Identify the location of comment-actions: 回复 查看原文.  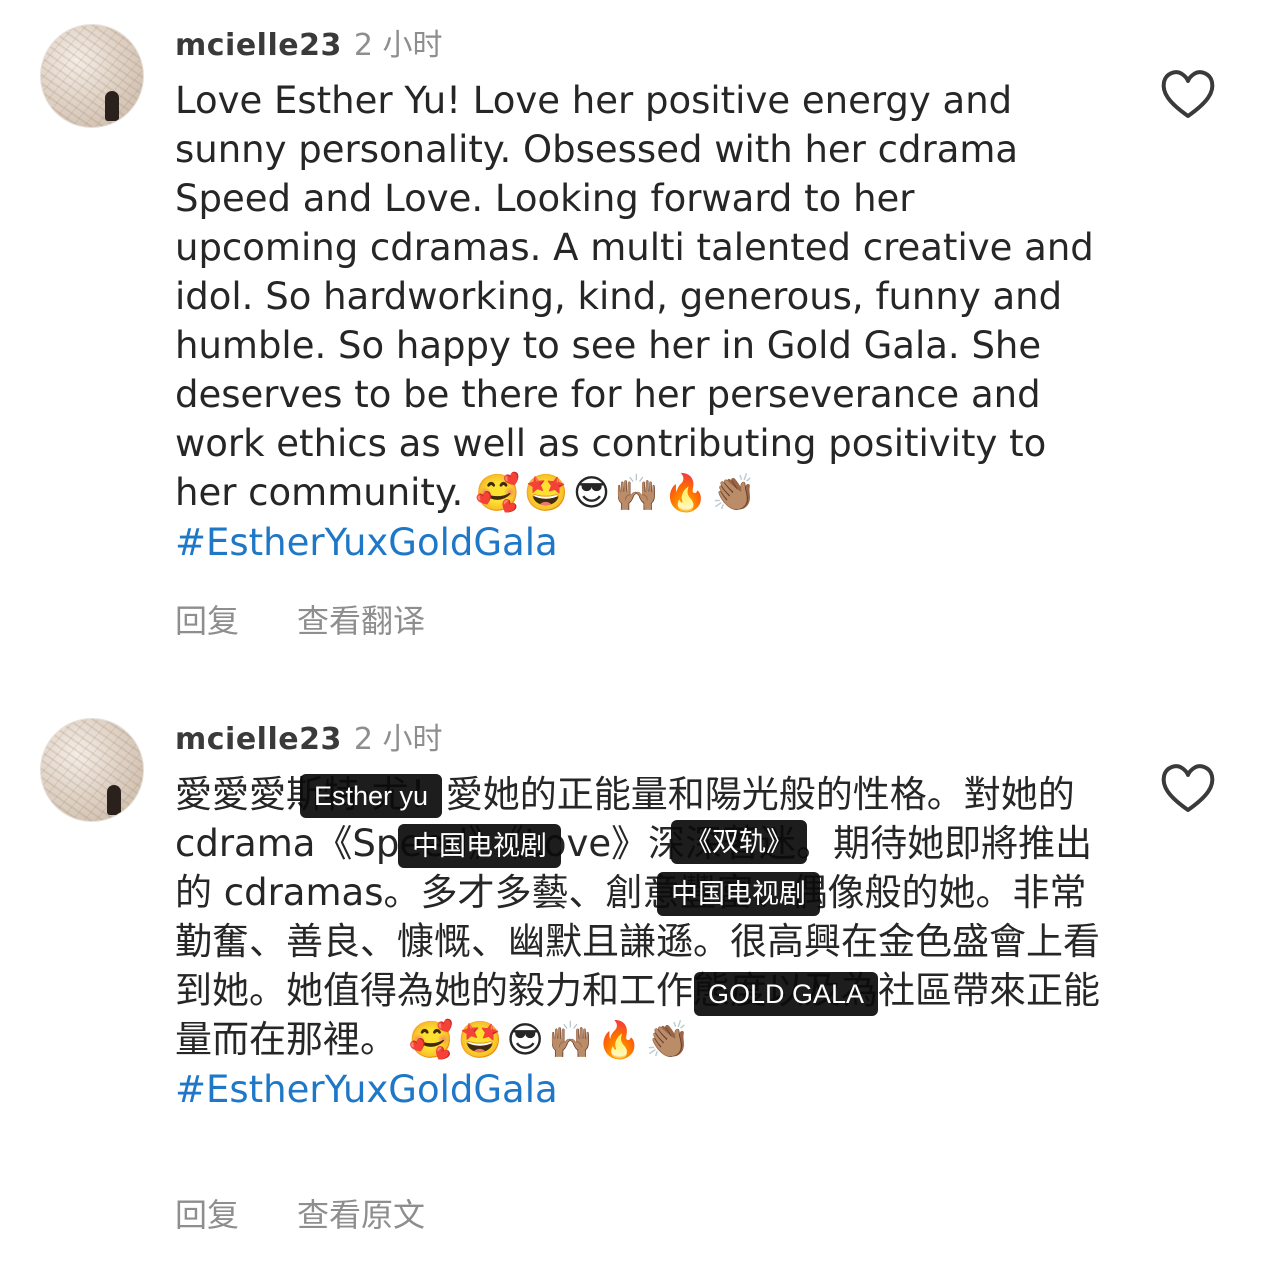
(300, 1213).